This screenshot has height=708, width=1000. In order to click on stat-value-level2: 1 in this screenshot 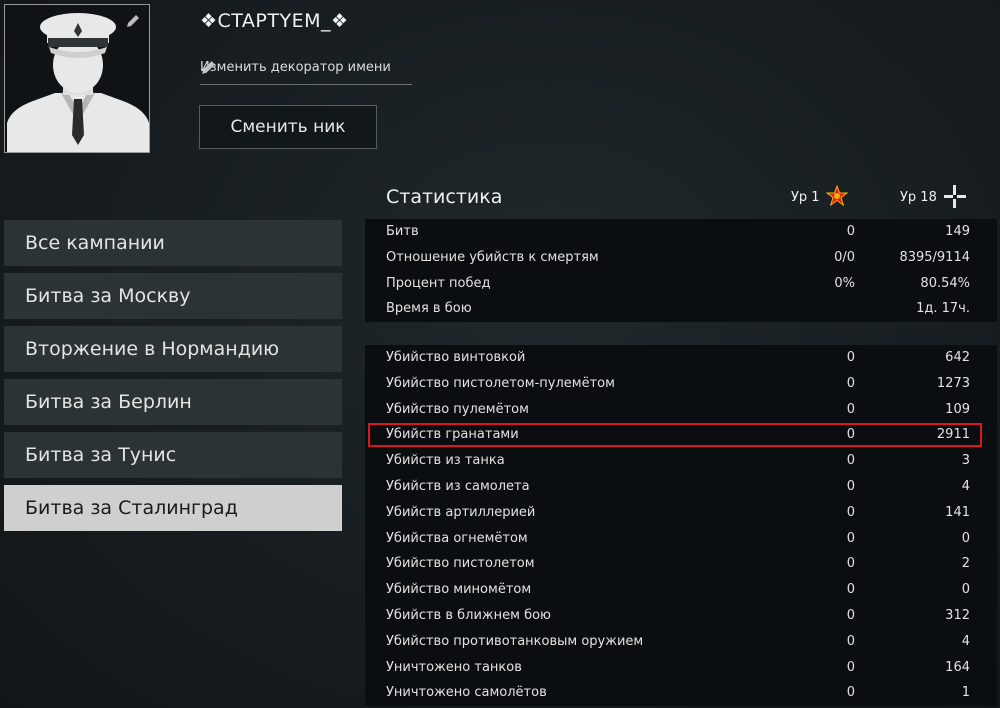, I will do `click(965, 693)`.